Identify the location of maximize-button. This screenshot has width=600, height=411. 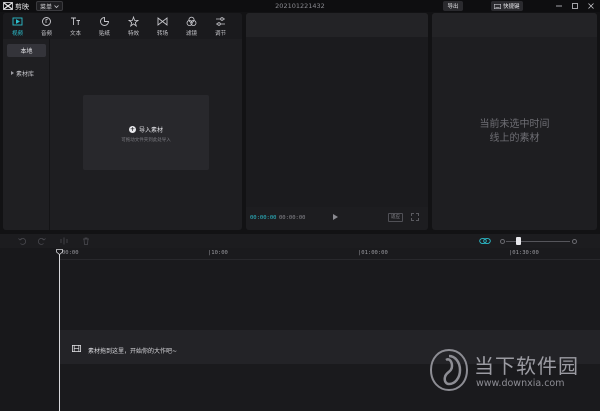
(575, 6).